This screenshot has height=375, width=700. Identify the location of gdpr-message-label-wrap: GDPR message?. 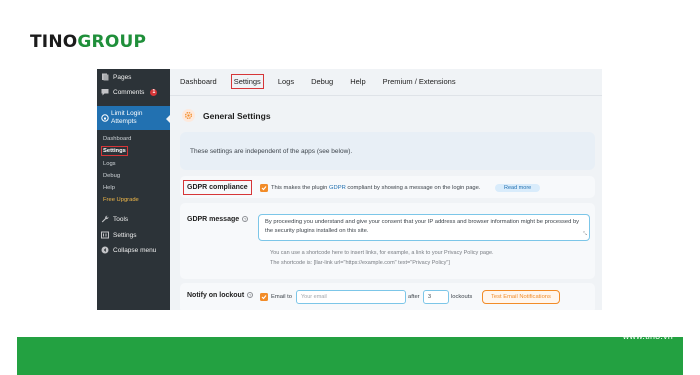
(218, 219).